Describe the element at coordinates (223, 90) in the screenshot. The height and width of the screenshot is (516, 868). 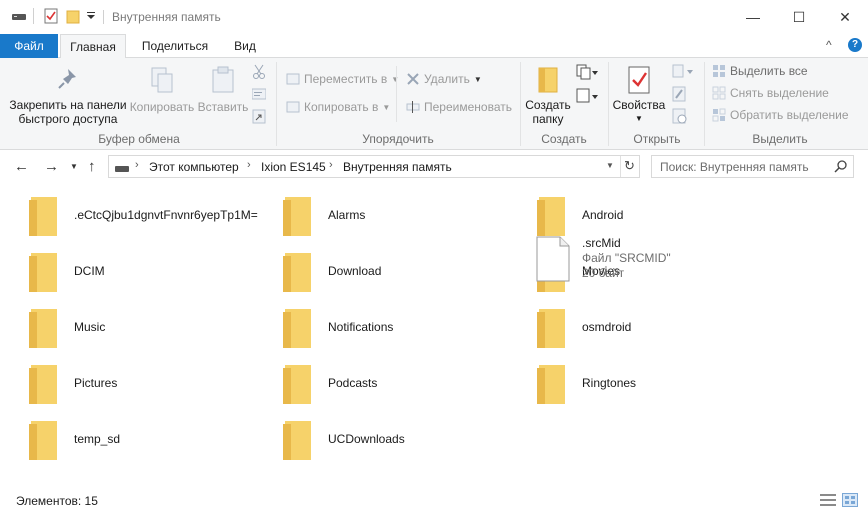
I see `paste-button: Вставить` at that location.